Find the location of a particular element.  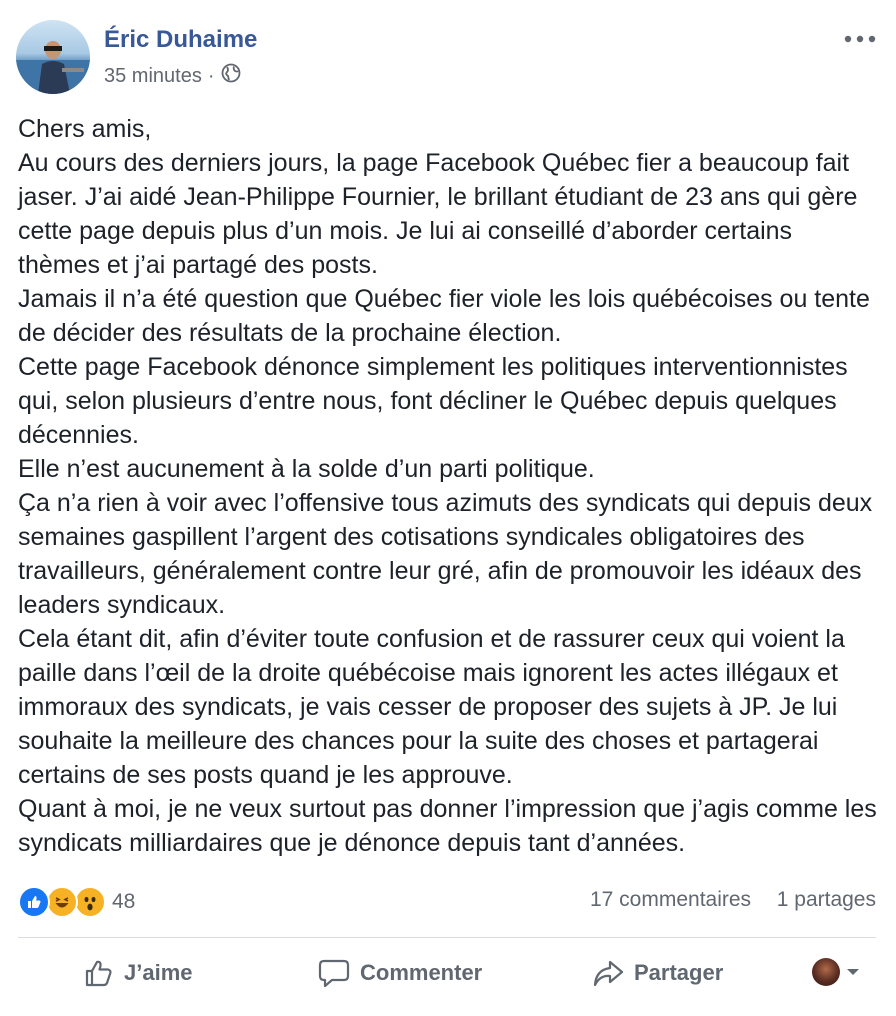

thumbs-up-icon is located at coordinates (98, 973).